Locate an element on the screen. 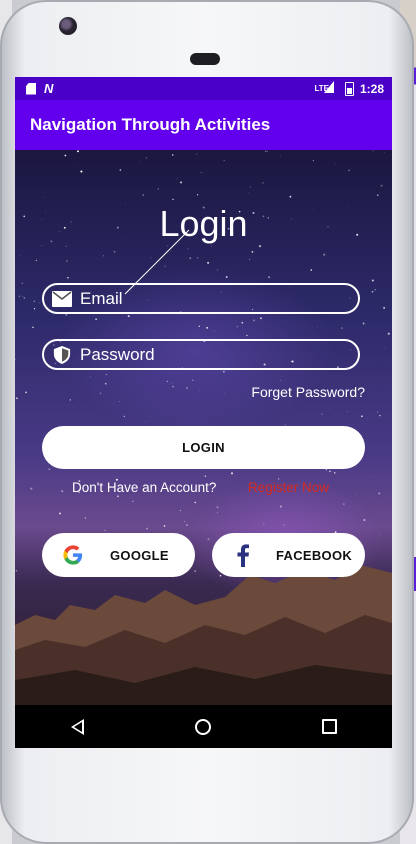 The image size is (416, 844). forget-password-link: Forget Password? is located at coordinates (308, 392).